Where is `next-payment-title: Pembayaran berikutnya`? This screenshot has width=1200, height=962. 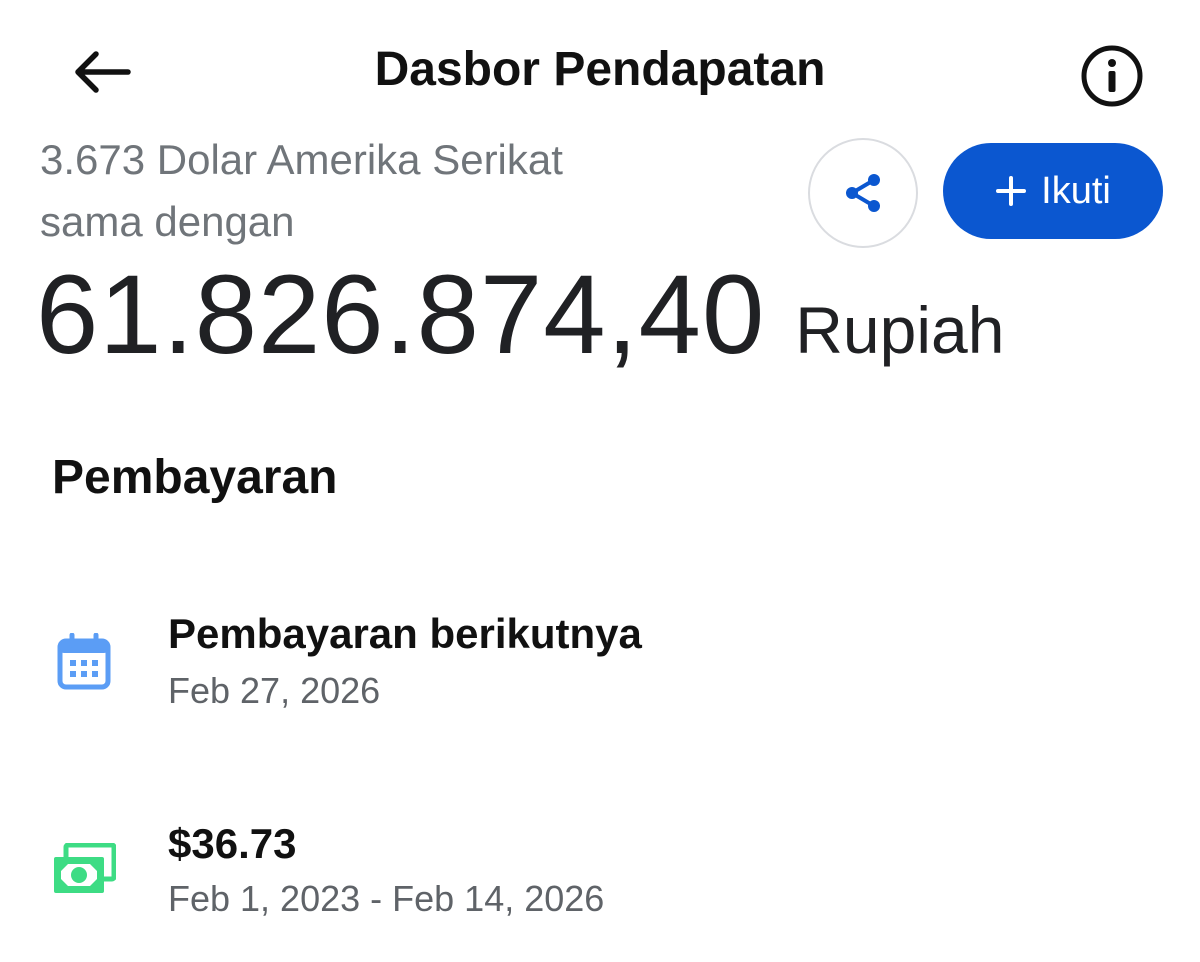 next-payment-title: Pembayaran berikutnya is located at coordinates (405, 633).